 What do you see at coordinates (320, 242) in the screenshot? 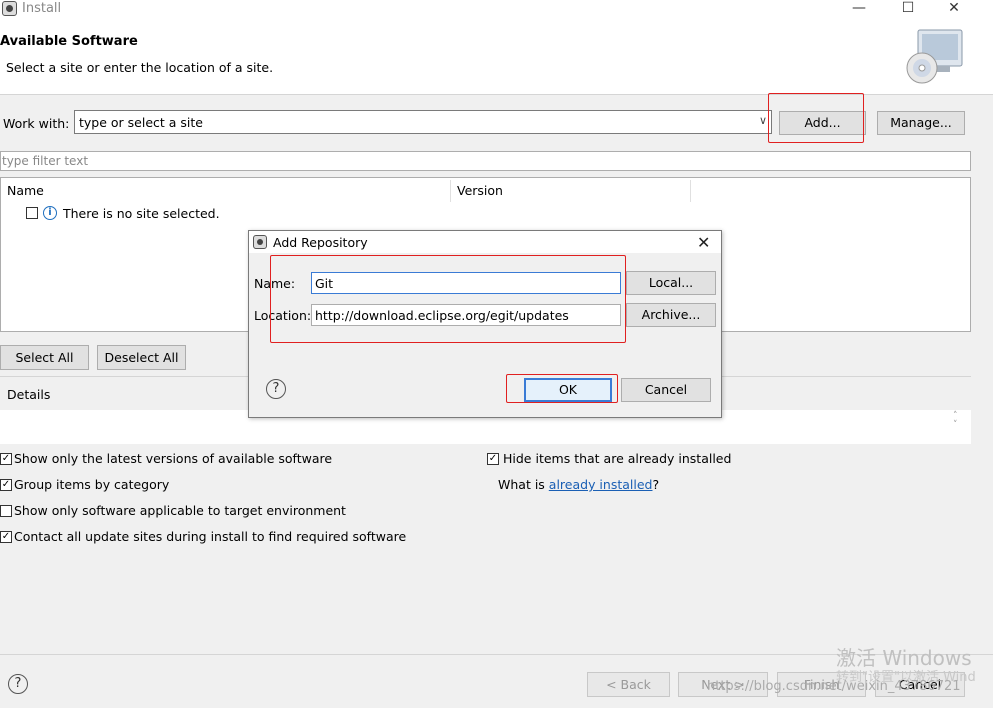
I see `dialog-title: Add Repository` at bounding box center [320, 242].